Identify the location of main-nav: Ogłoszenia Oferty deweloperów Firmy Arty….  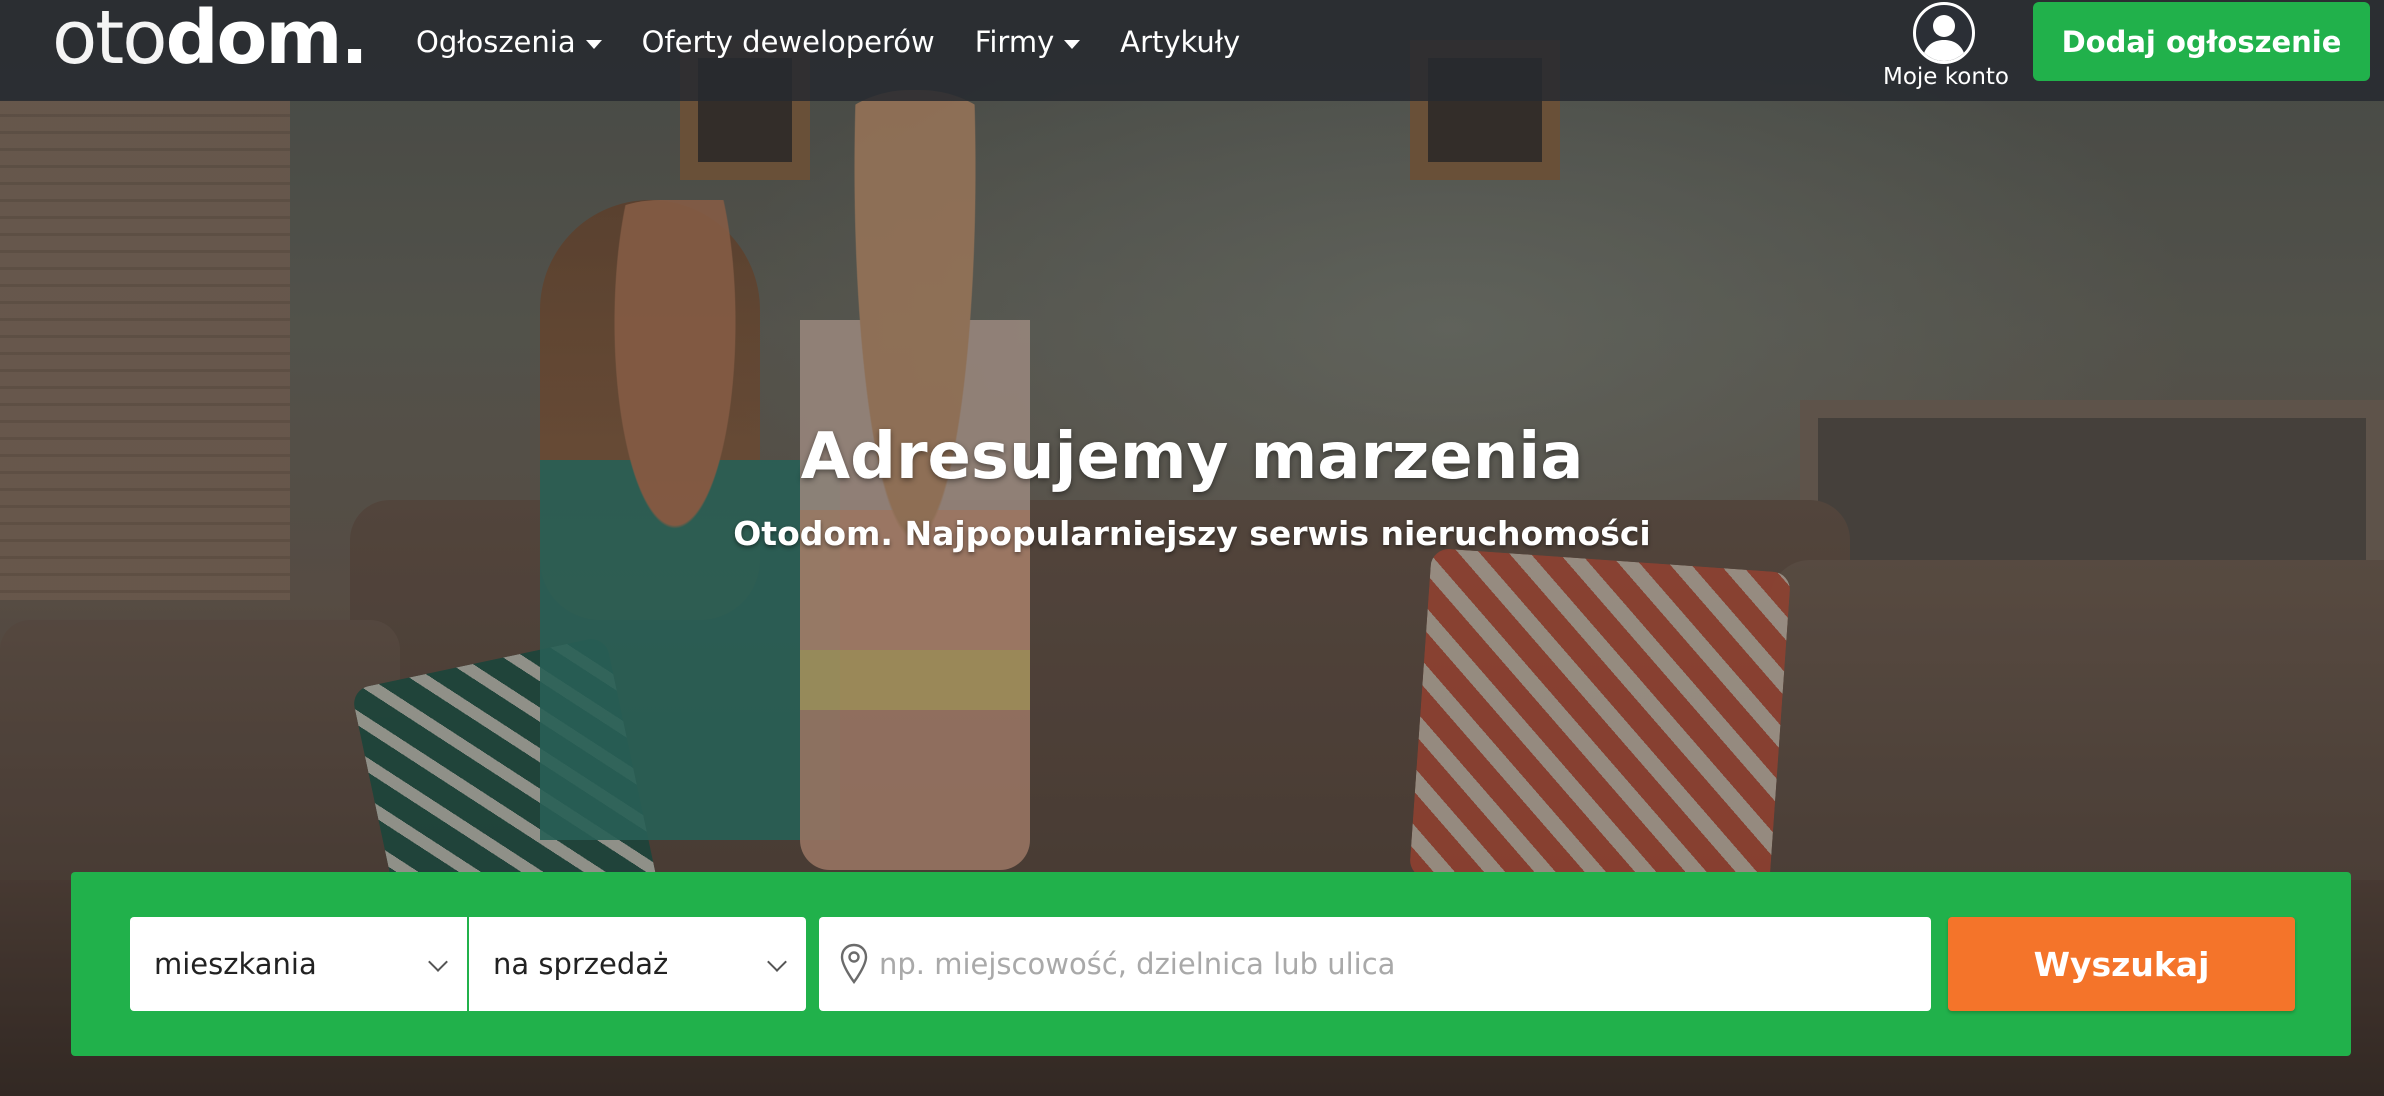
(828, 42).